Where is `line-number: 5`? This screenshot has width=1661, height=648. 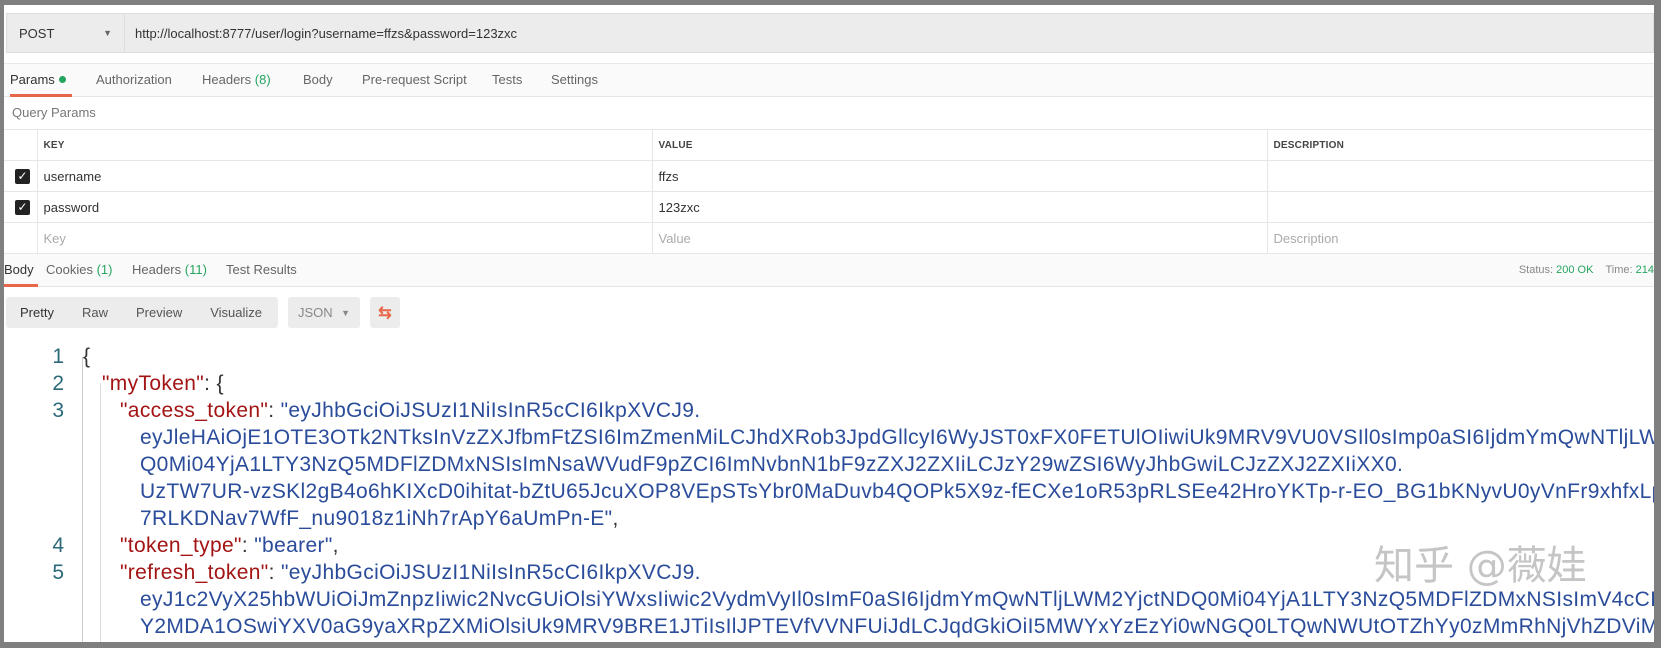
line-number: 5 is located at coordinates (58, 572).